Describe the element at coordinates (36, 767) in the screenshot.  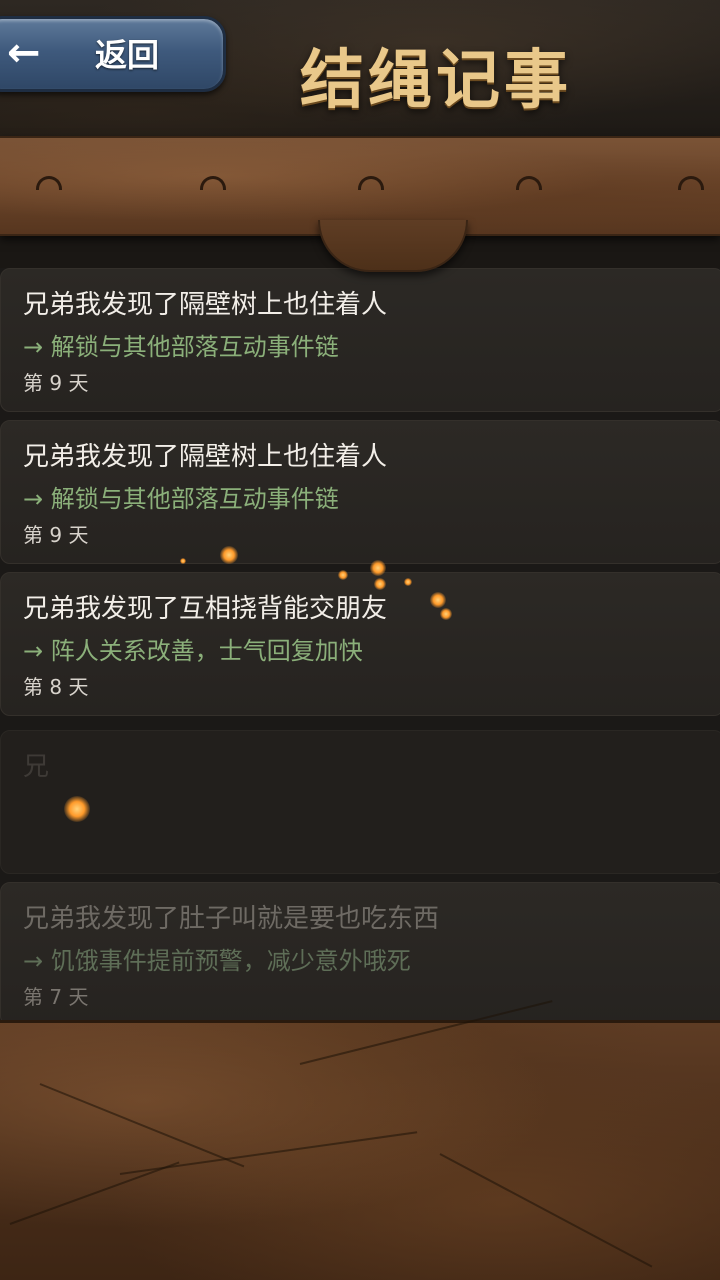
I see `record-title: 兄` at that location.